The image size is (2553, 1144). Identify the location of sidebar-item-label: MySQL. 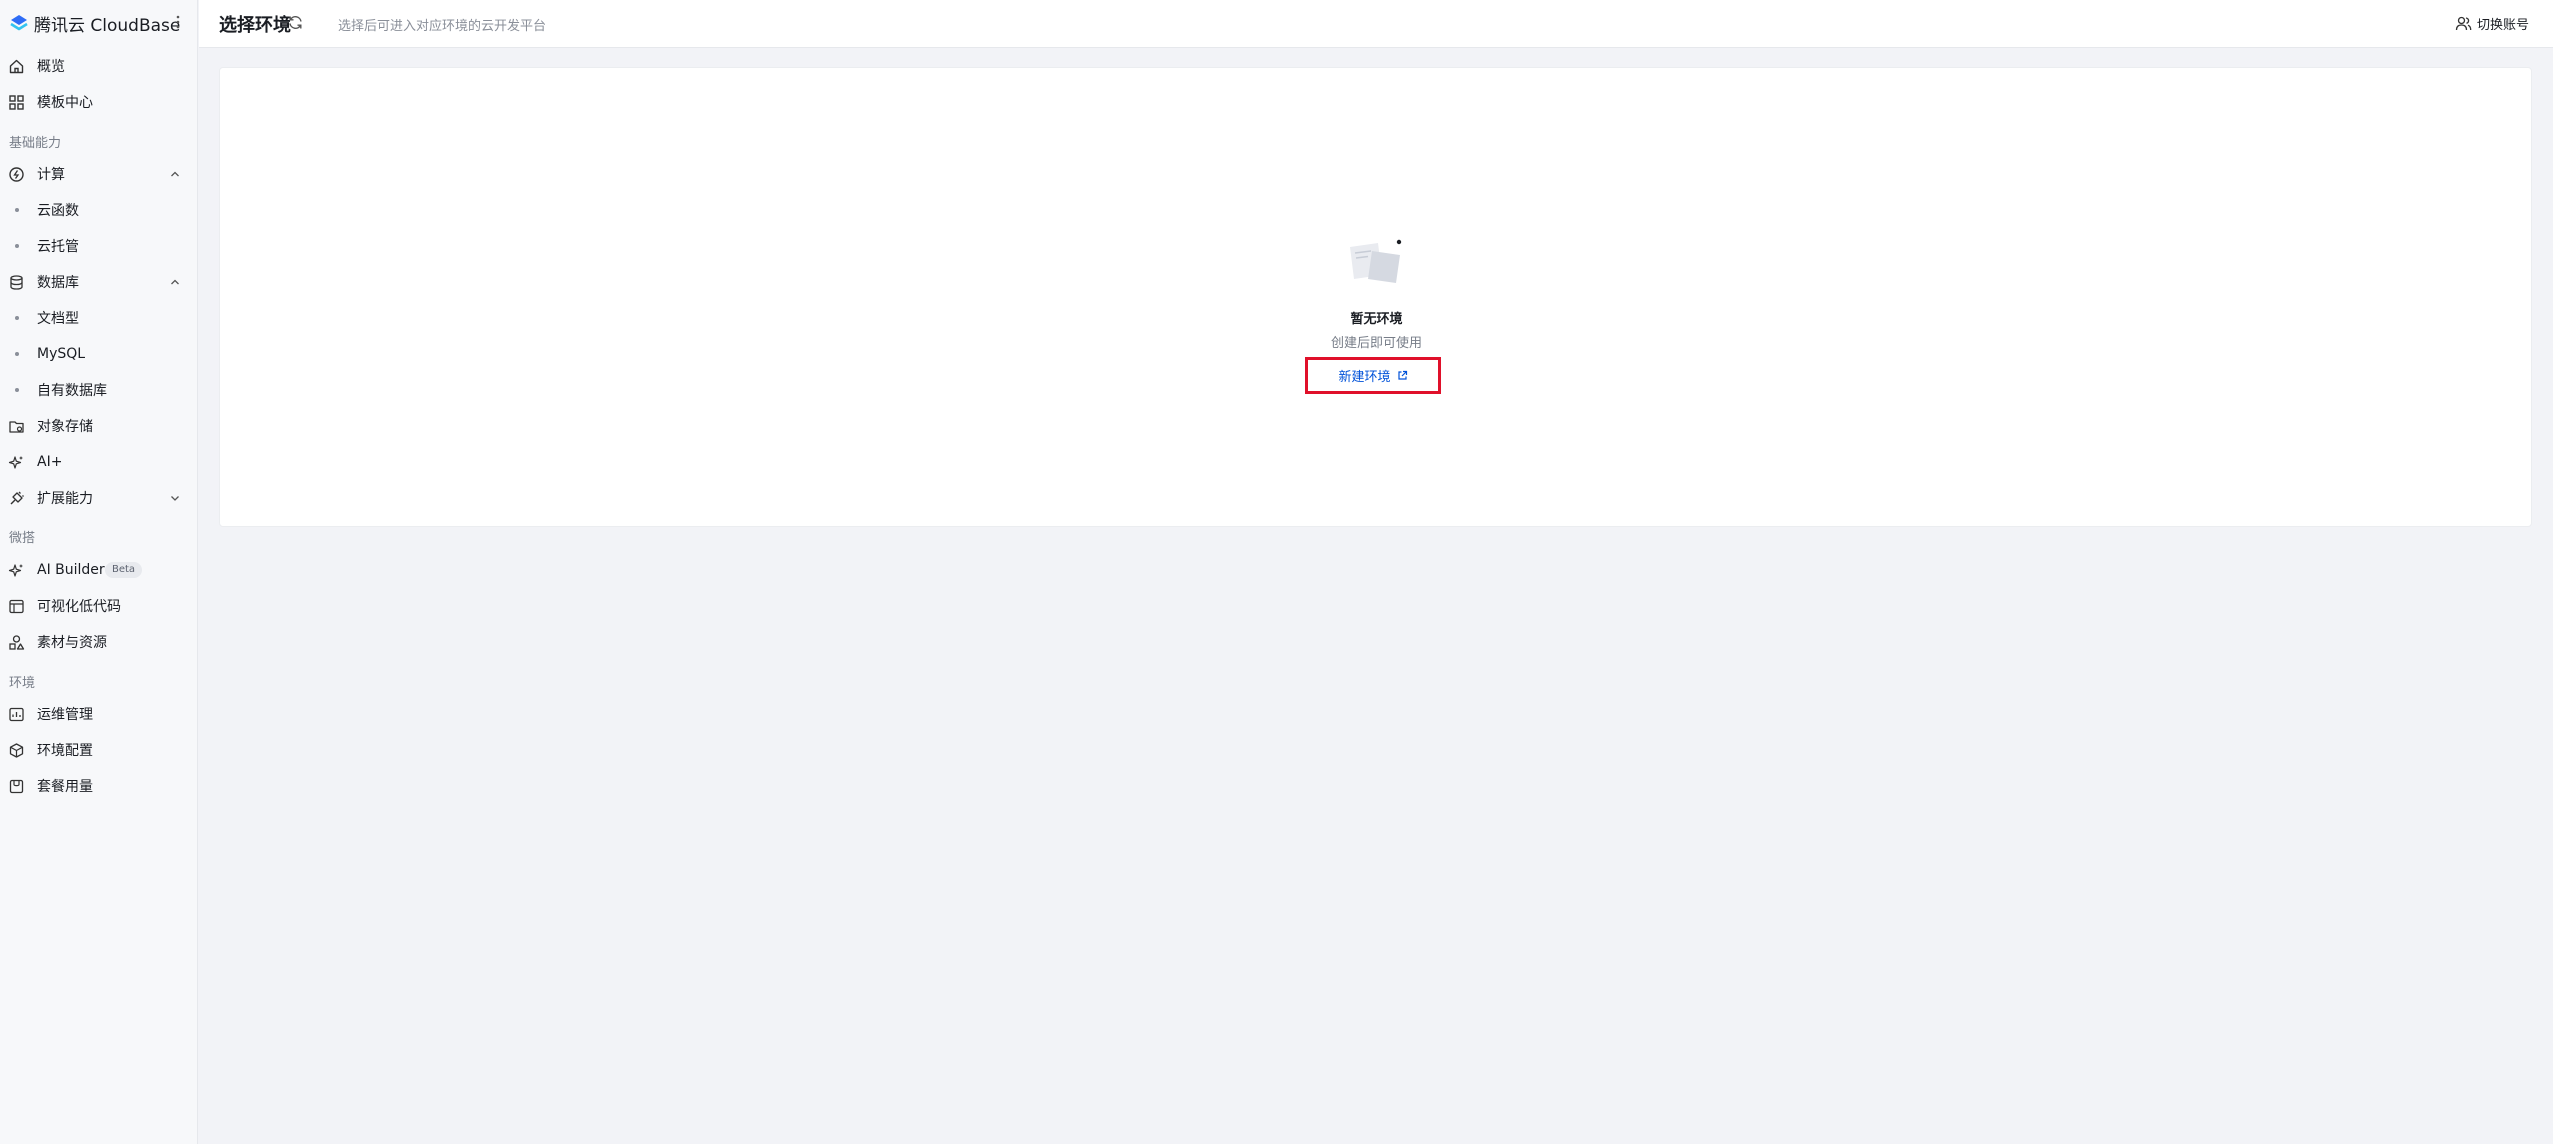
(61, 354).